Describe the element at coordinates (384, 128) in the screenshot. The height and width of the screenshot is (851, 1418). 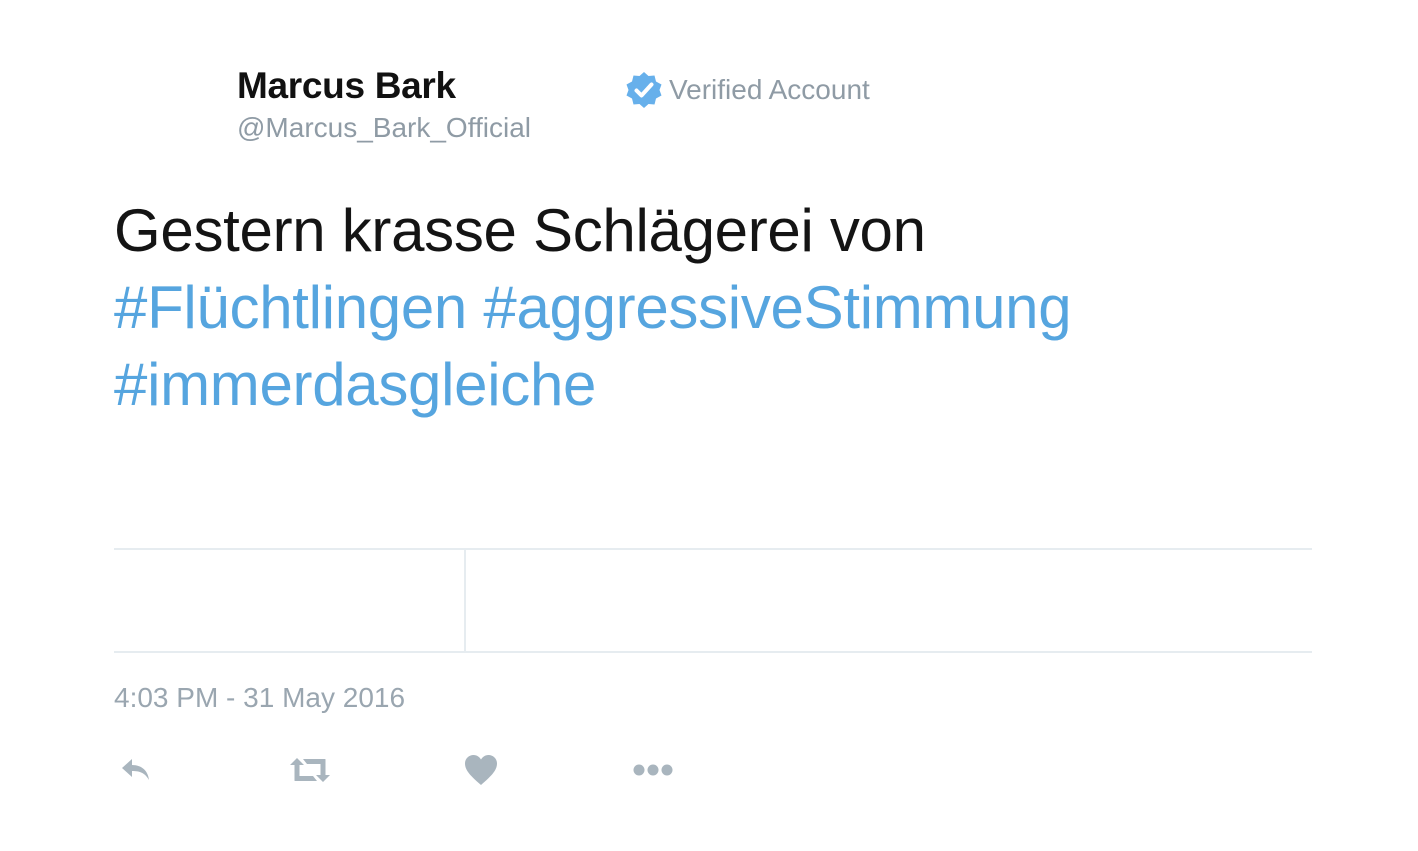
I see `author-handle: @Marcus_Bark_Official` at that location.